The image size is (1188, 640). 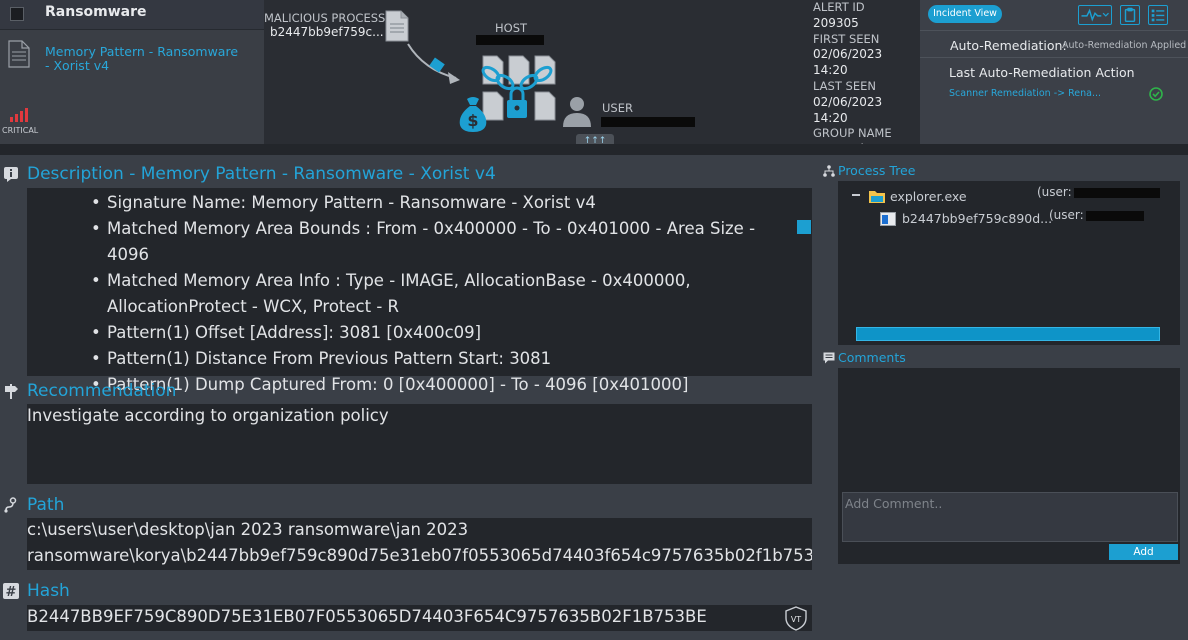 What do you see at coordinates (829, 171) in the screenshot?
I see `process-tree-icon` at bounding box center [829, 171].